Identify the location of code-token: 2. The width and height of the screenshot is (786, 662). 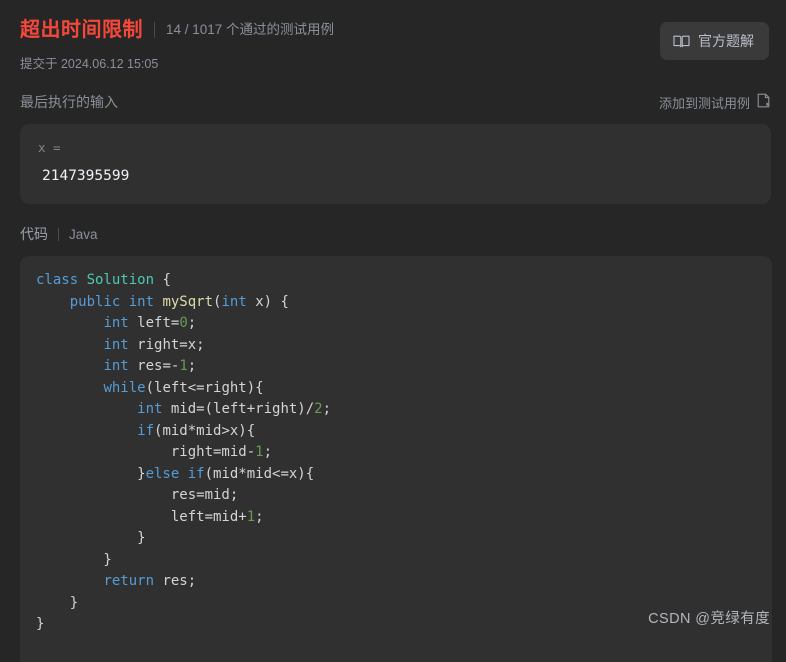
(318, 409).